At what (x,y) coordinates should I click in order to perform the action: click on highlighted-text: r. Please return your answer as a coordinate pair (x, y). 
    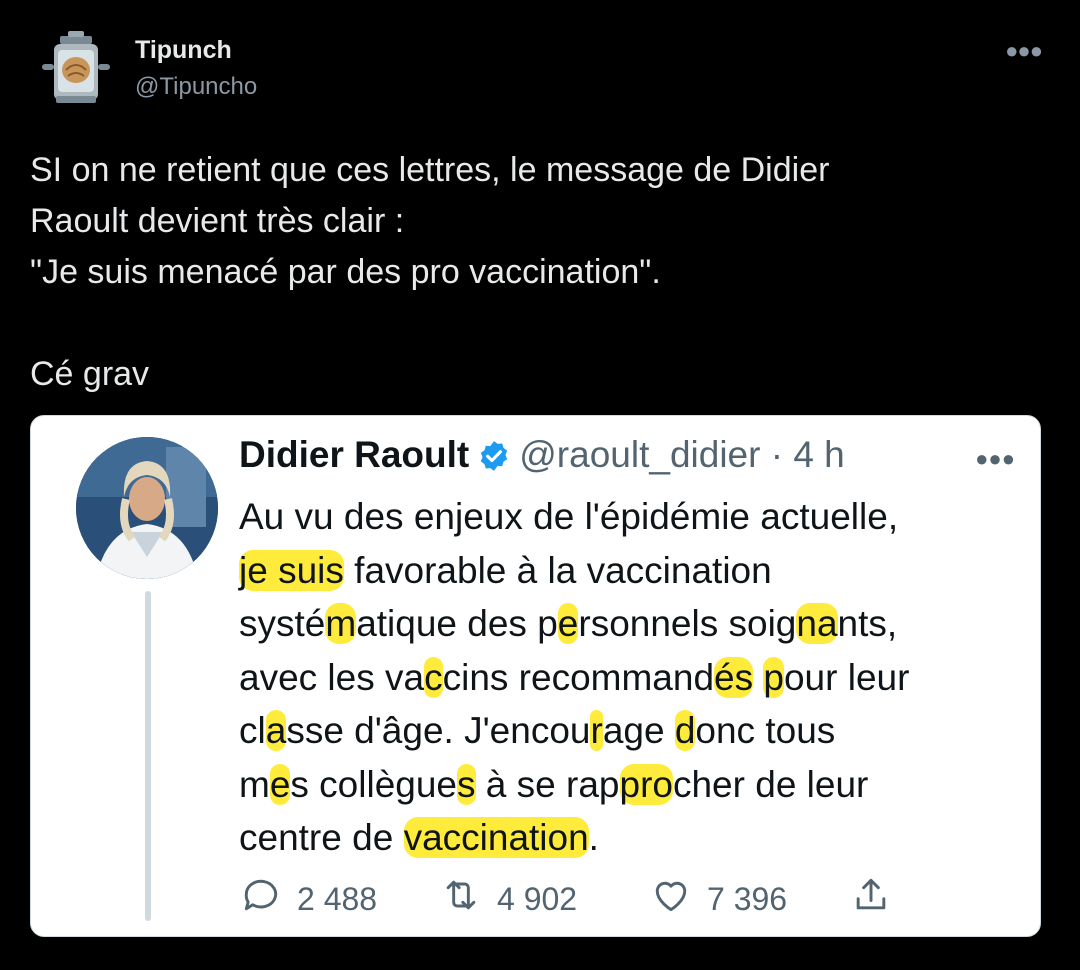
    Looking at the image, I should click on (596, 730).